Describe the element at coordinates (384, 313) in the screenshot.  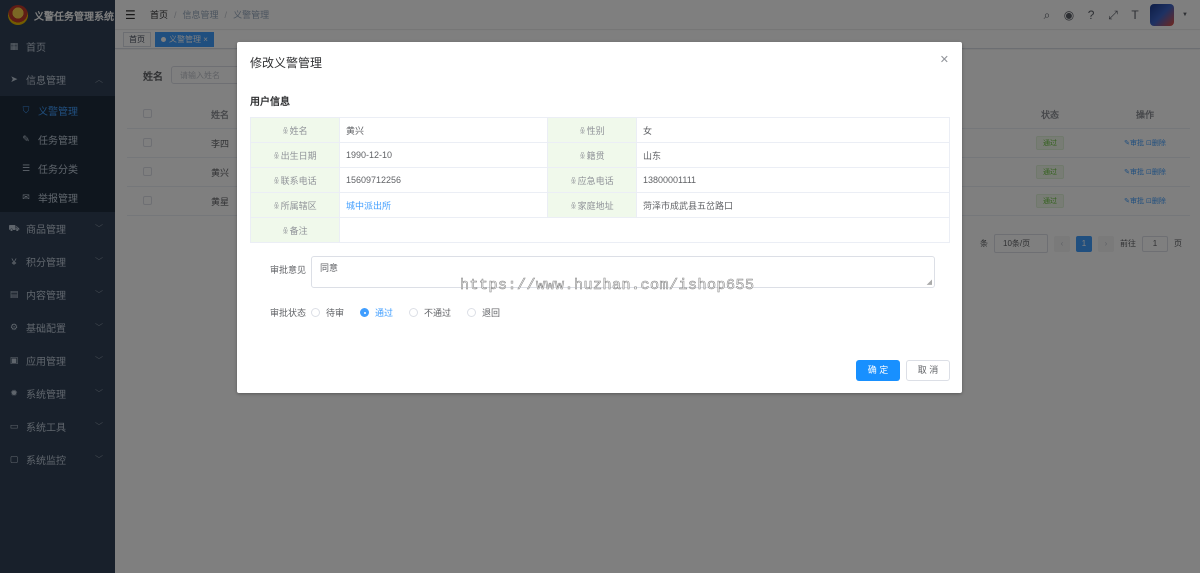
I see `radio-label: 通过` at that location.